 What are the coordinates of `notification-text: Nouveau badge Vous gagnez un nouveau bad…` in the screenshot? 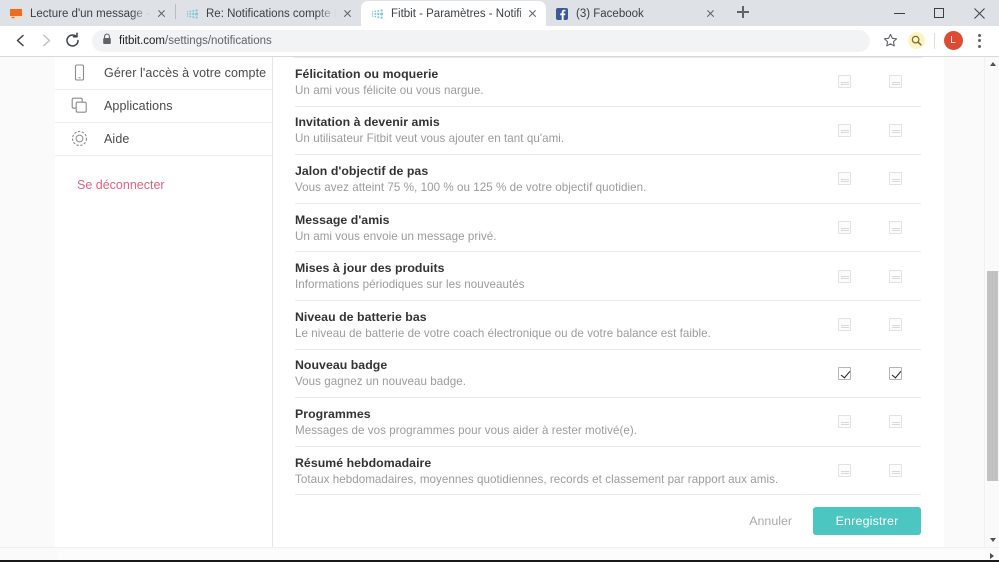 It's located at (557, 373).